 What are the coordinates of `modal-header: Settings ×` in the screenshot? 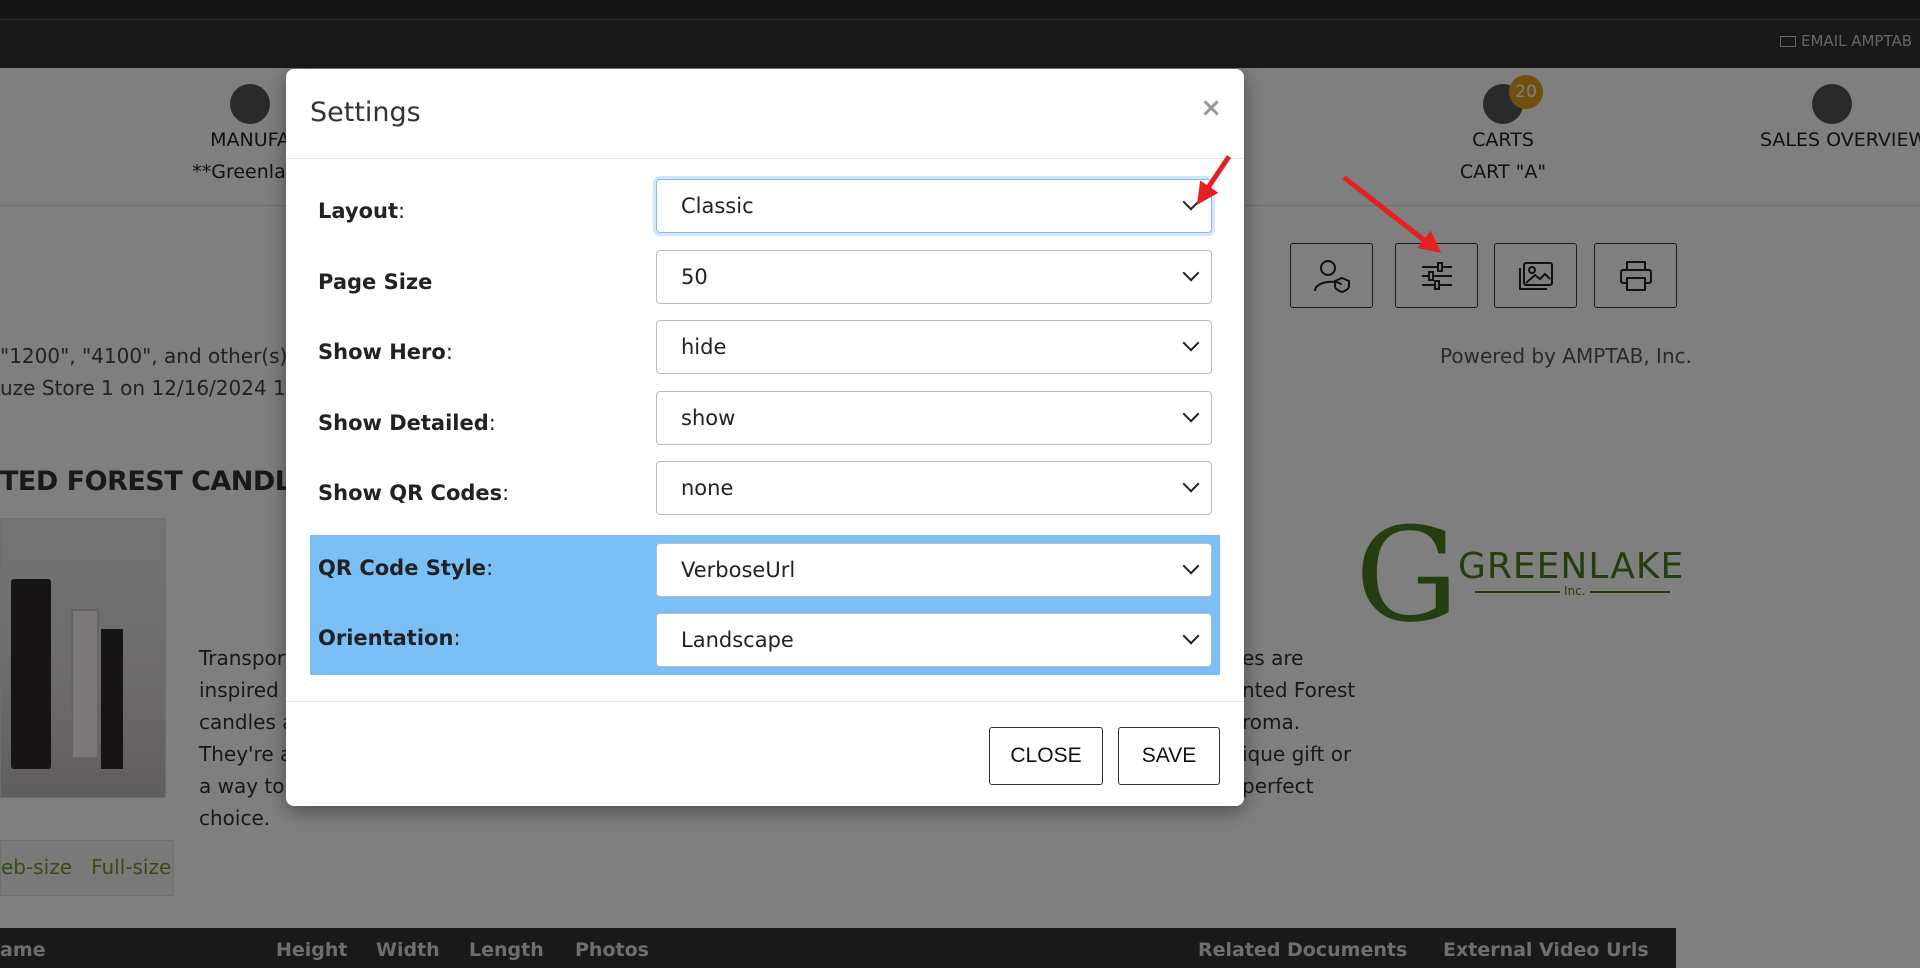 It's located at (765, 114).